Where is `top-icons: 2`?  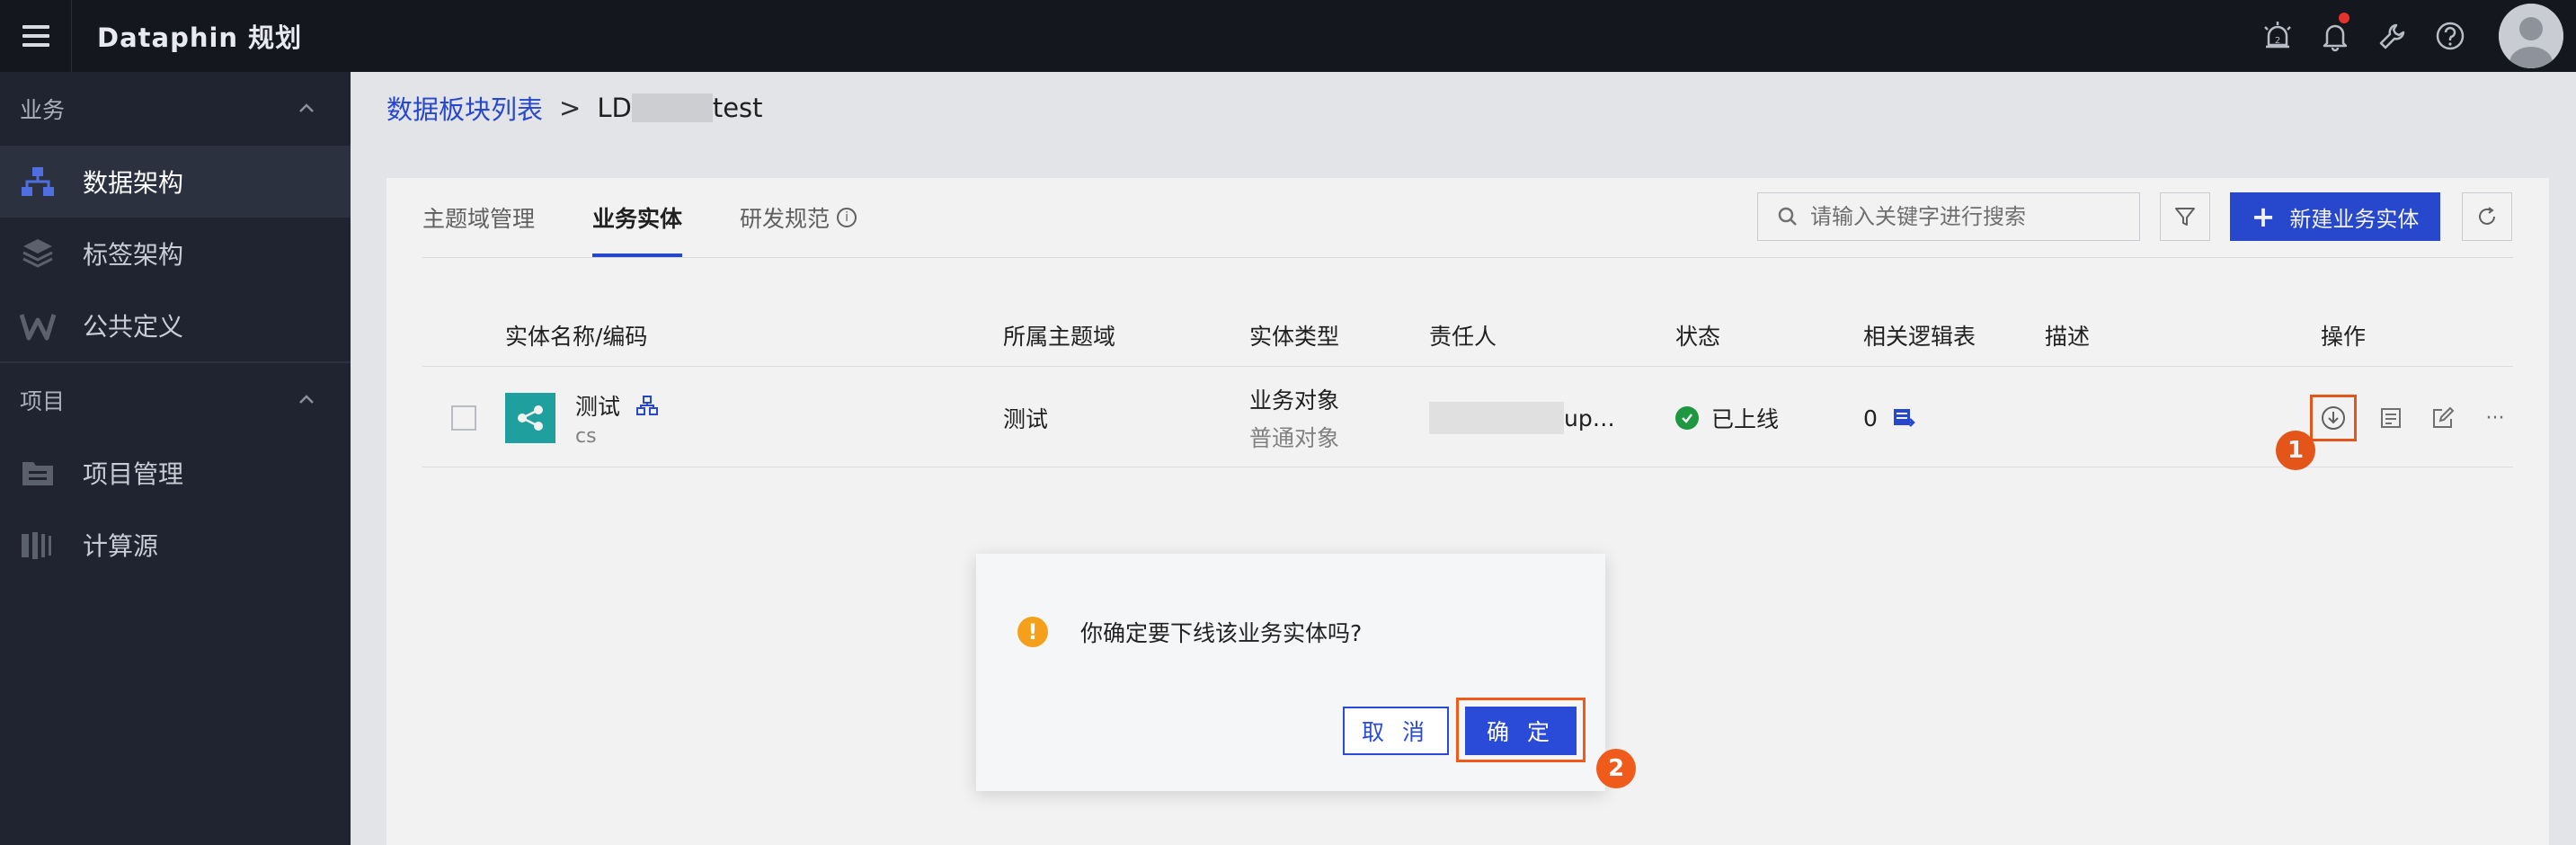
top-icons: 2 is located at coordinates (2412, 36).